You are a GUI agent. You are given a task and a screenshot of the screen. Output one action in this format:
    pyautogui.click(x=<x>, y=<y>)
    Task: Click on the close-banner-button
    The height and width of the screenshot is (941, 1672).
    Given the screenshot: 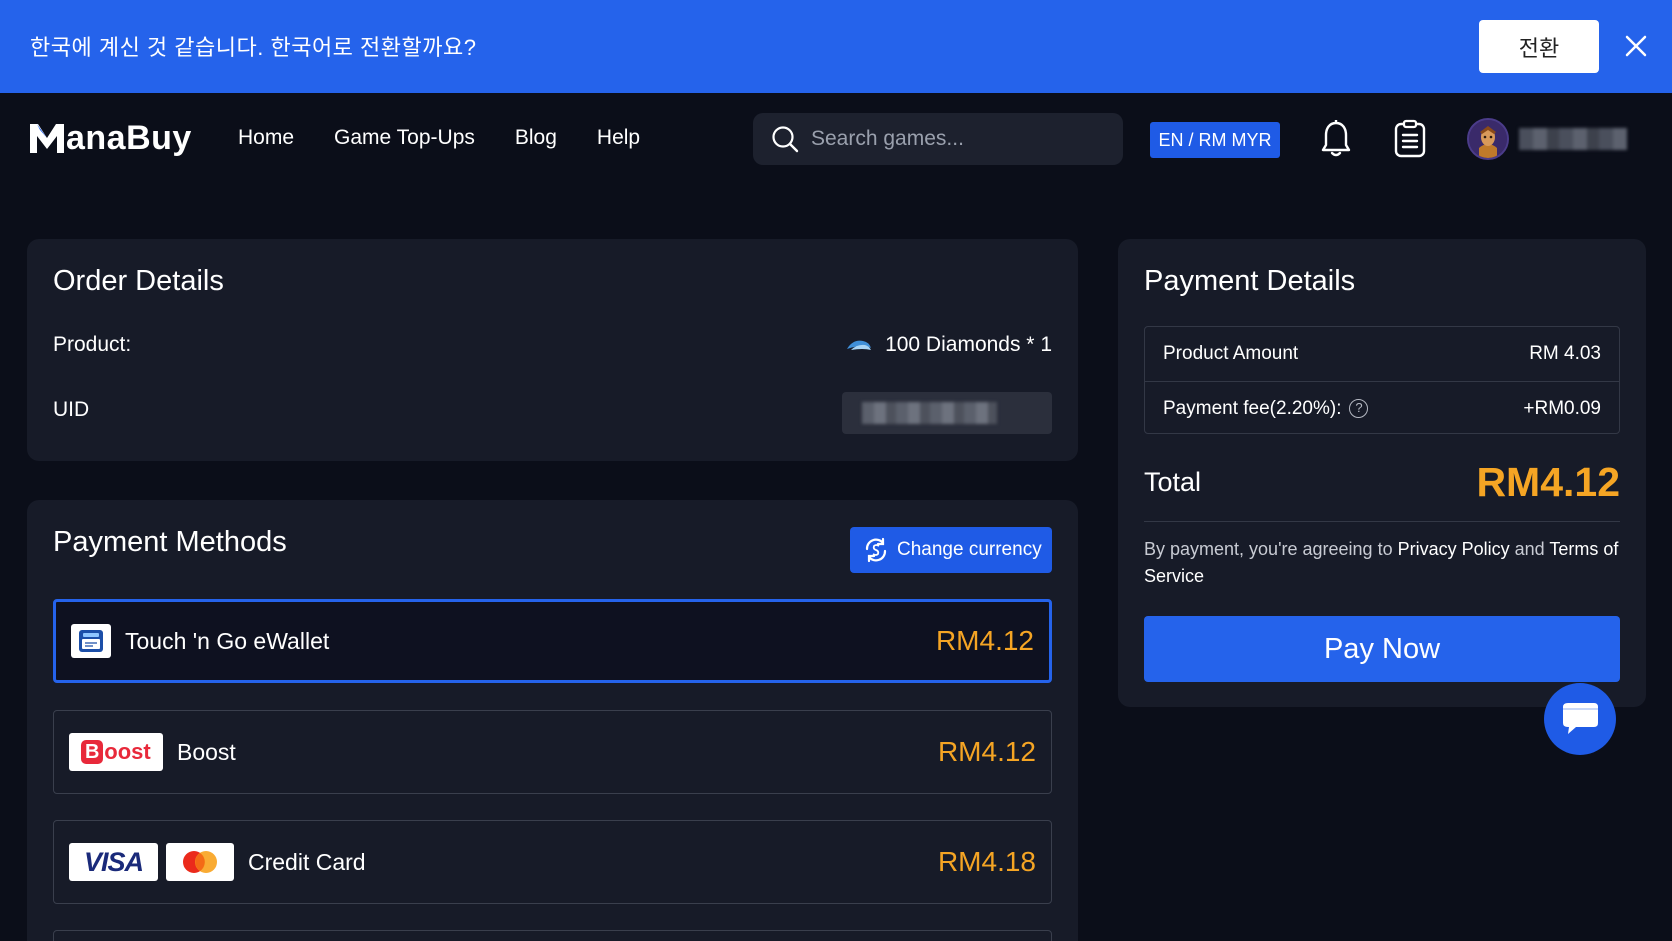 What is the action you would take?
    pyautogui.click(x=1636, y=46)
    